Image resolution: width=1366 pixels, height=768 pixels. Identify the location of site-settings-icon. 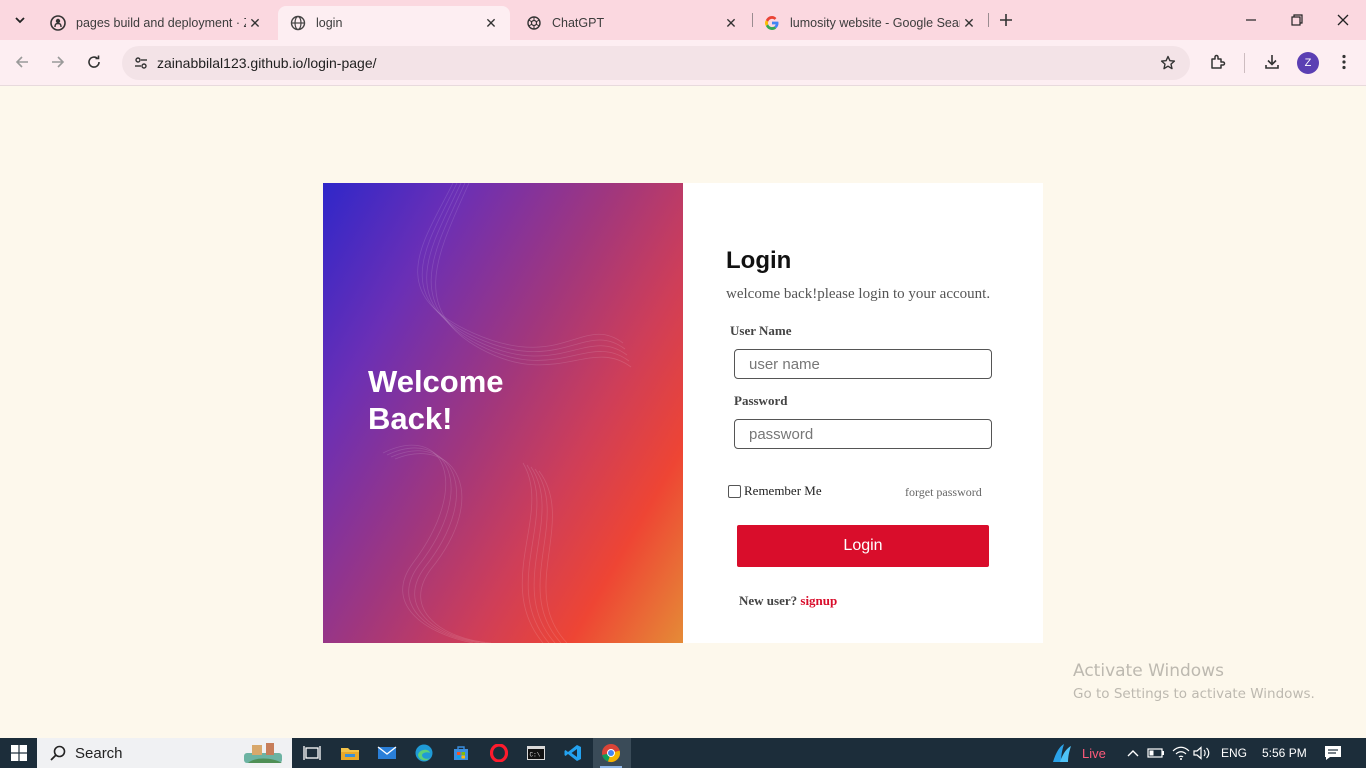
(141, 63).